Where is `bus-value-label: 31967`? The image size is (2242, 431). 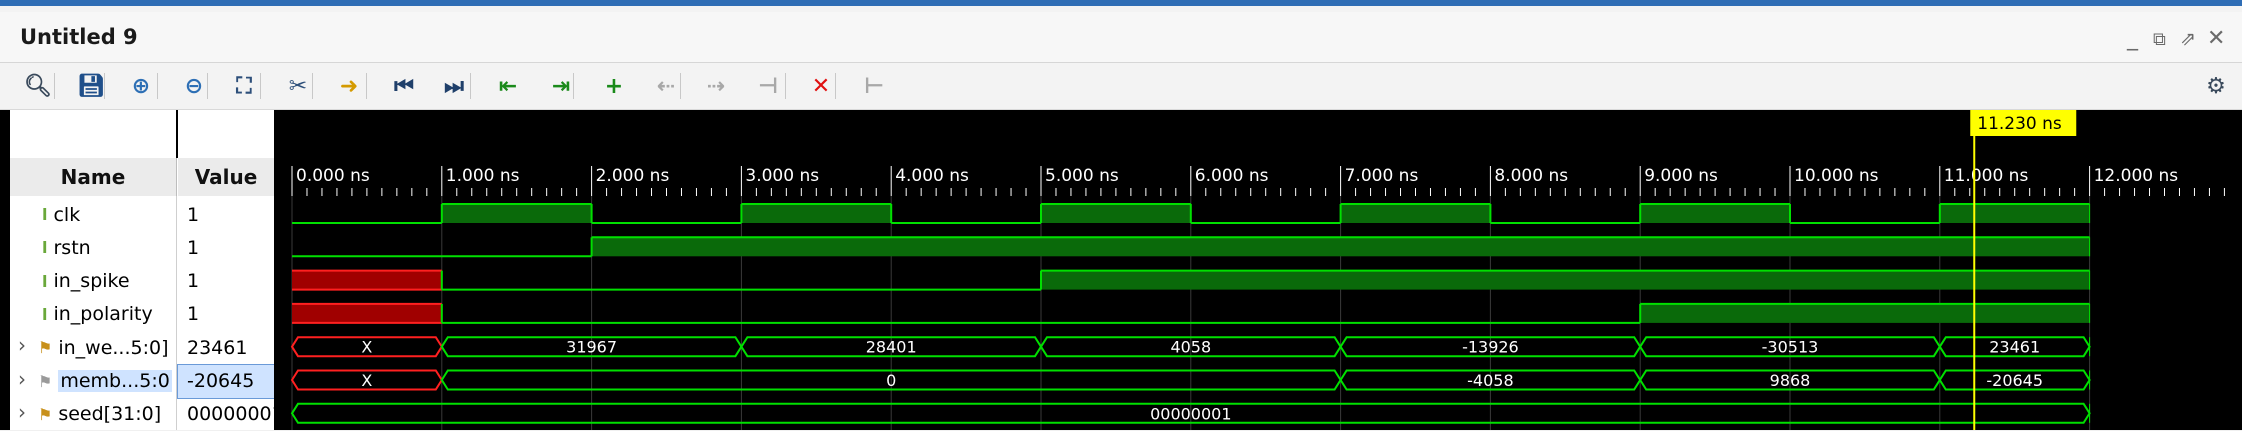 bus-value-label: 31967 is located at coordinates (591, 347).